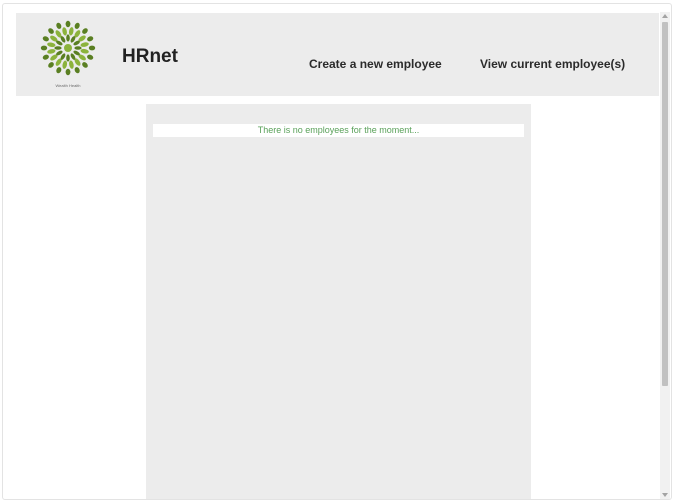 This screenshot has height=500, width=673. I want to click on logo-tagline: Wealth Health, so click(68, 85).